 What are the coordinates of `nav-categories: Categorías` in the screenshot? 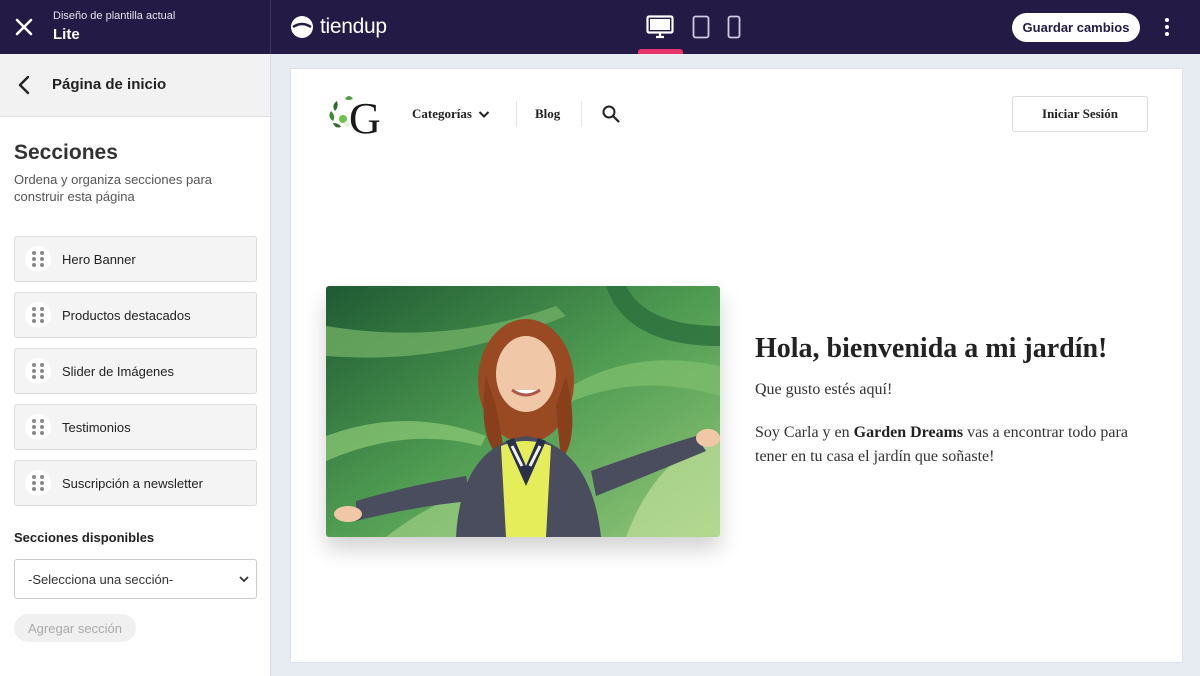 It's located at (451, 114).